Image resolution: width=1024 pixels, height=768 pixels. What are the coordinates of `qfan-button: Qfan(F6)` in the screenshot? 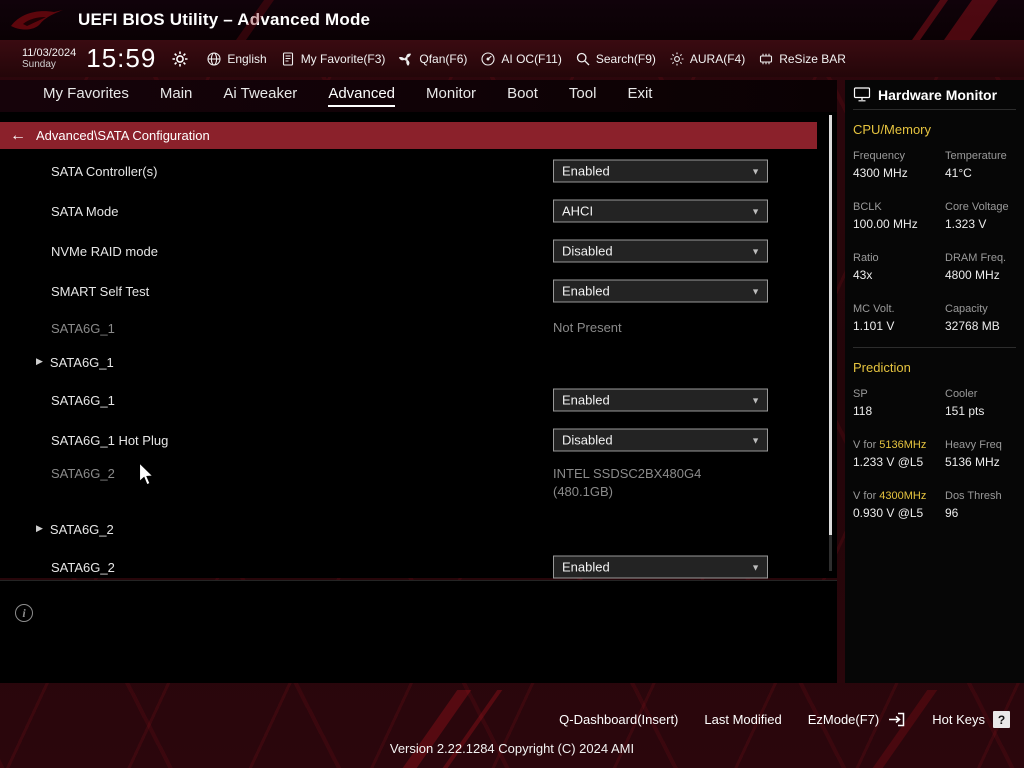 It's located at (432, 59).